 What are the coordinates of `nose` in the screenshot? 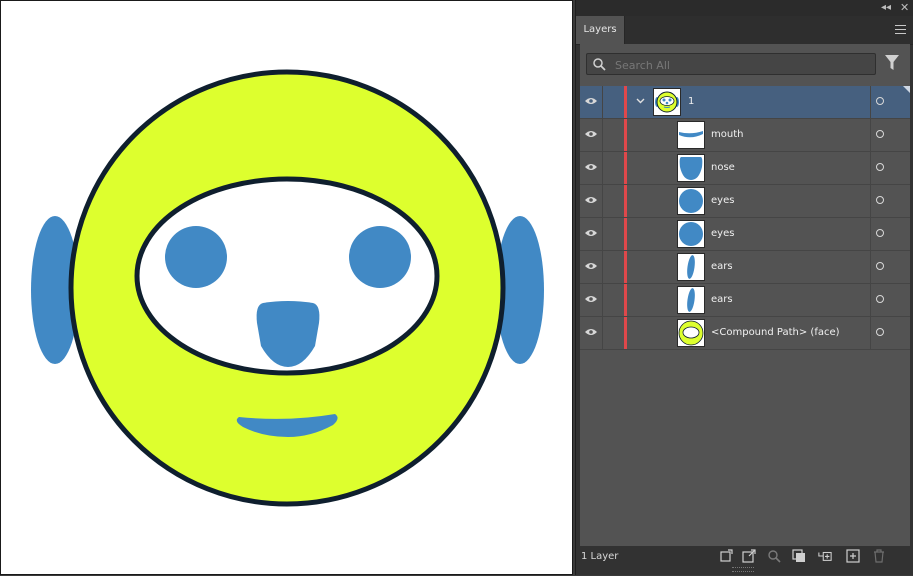 It's located at (288, 334).